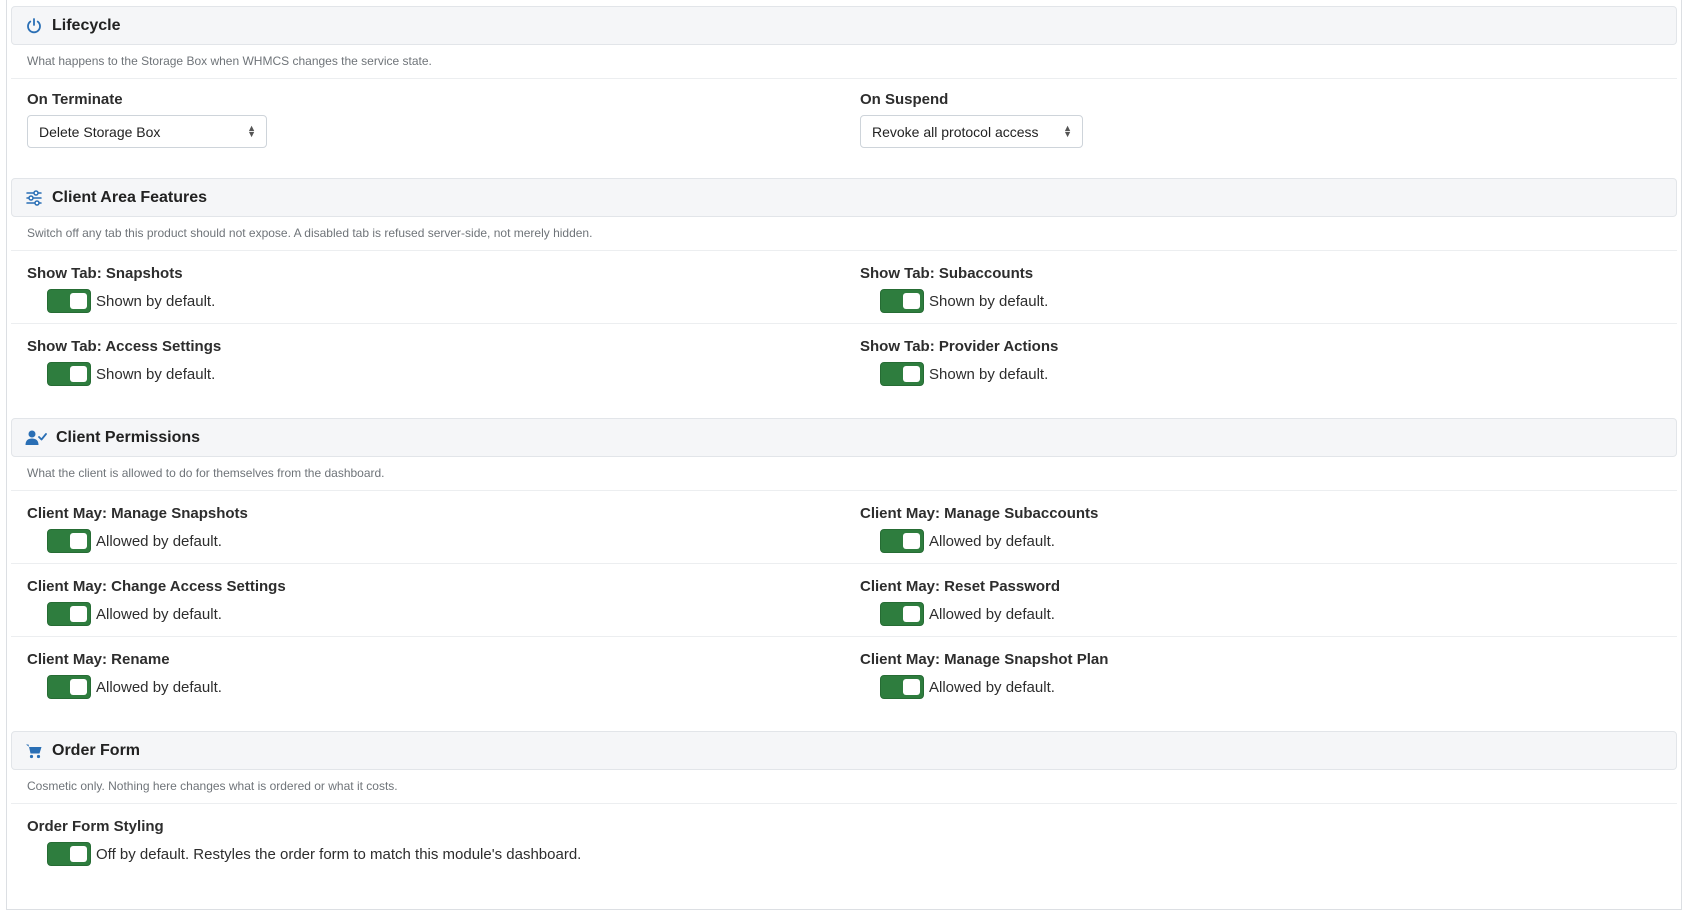  What do you see at coordinates (86, 25) in the screenshot?
I see `section-title: Lifecycle` at bounding box center [86, 25].